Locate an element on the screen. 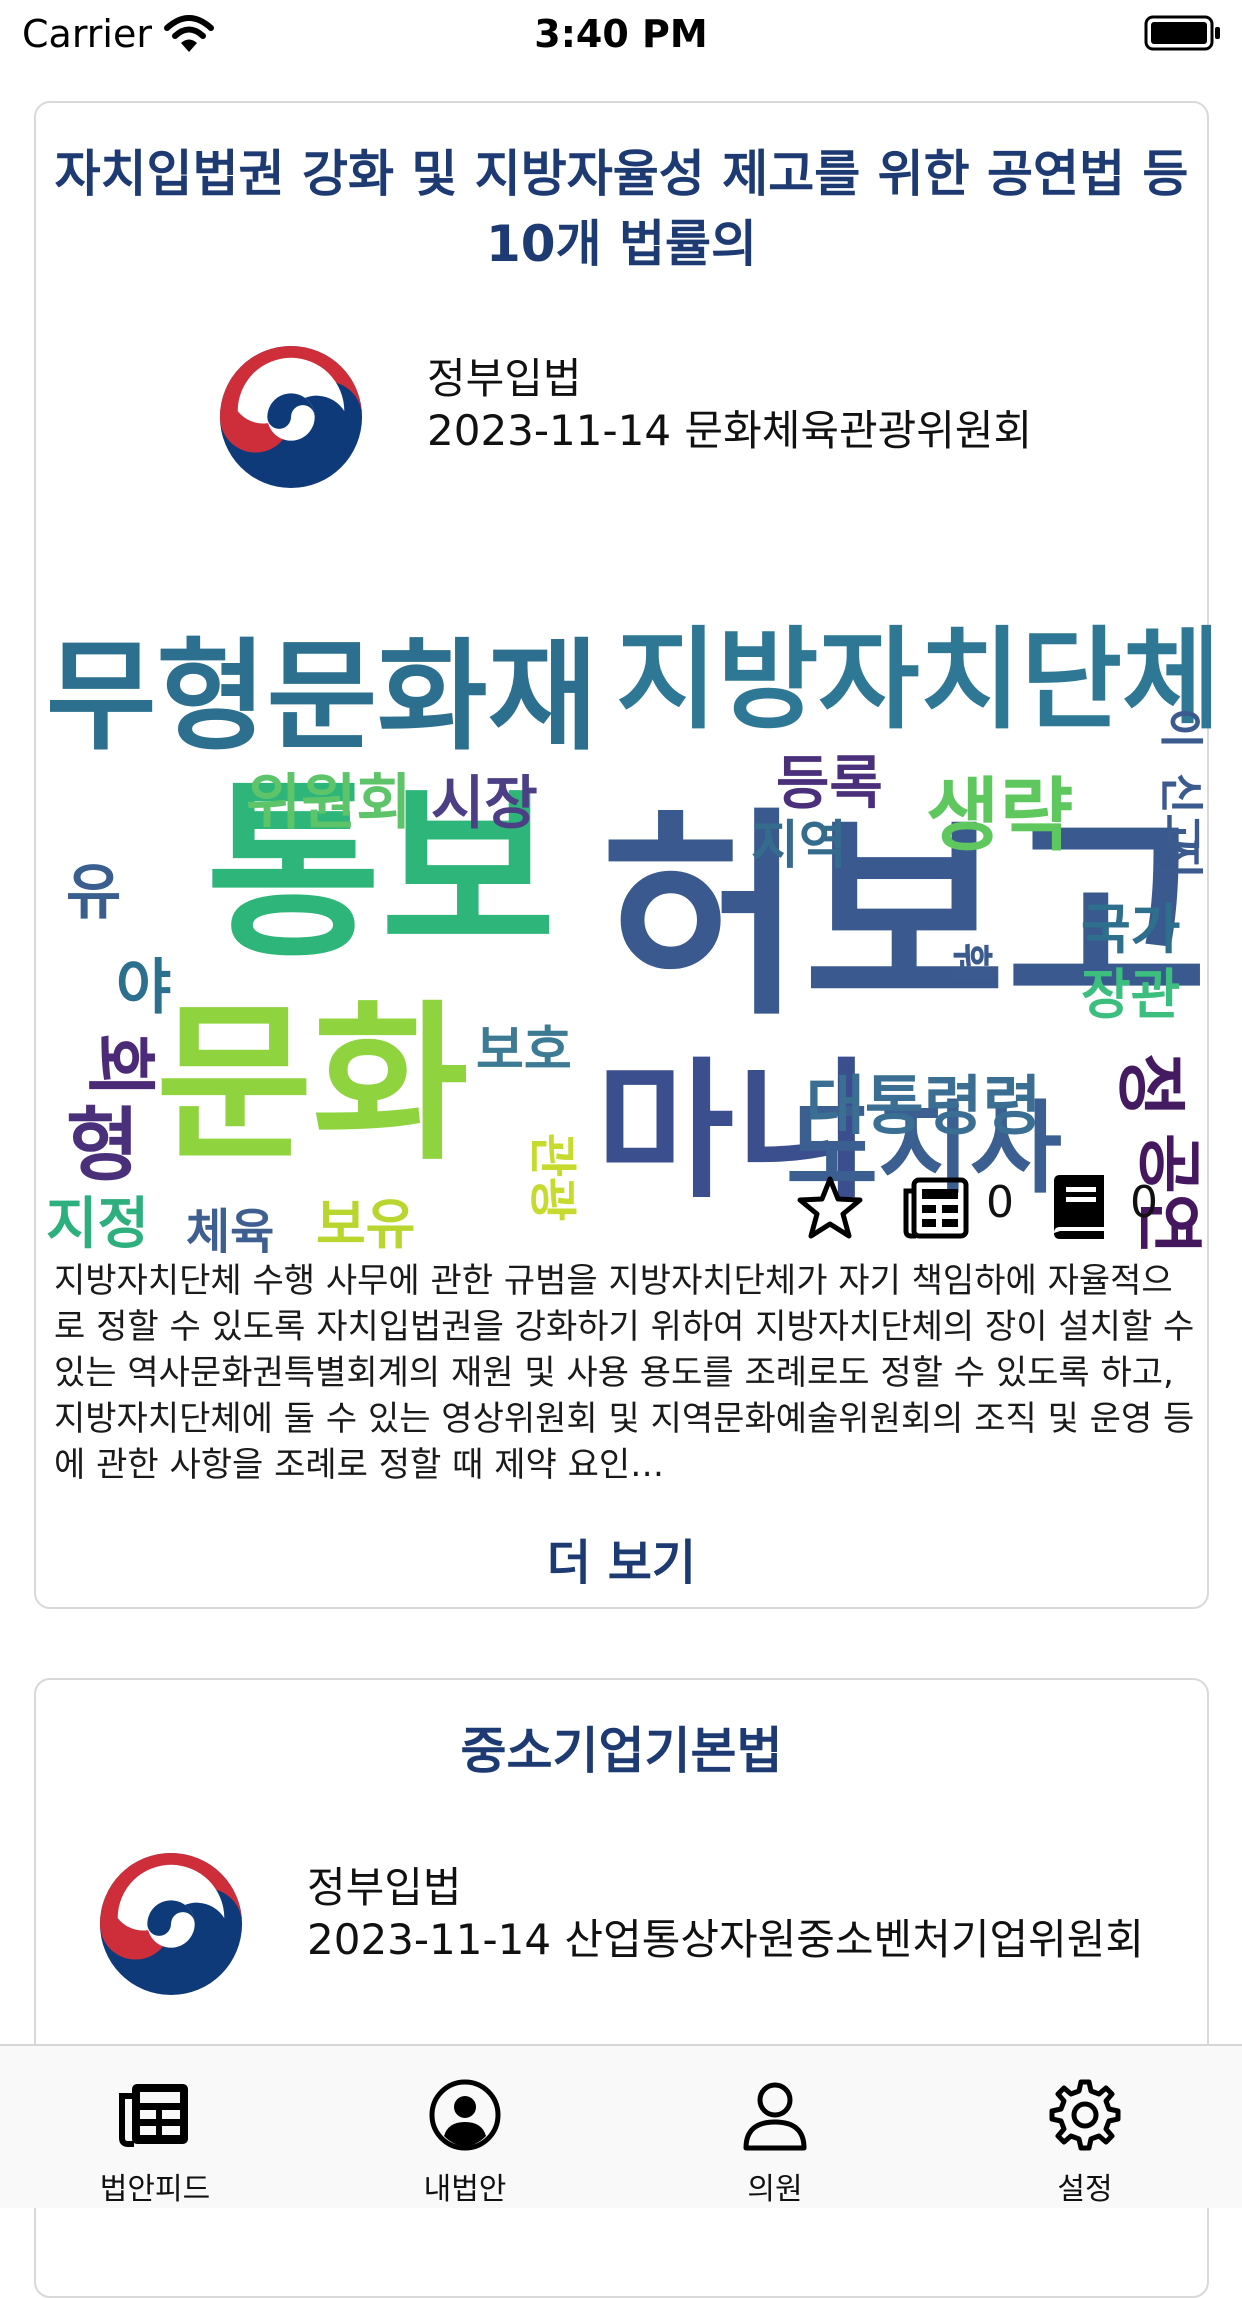  tab-bar: 법안피드 내법안 의원 설정 is located at coordinates (621, 2126).